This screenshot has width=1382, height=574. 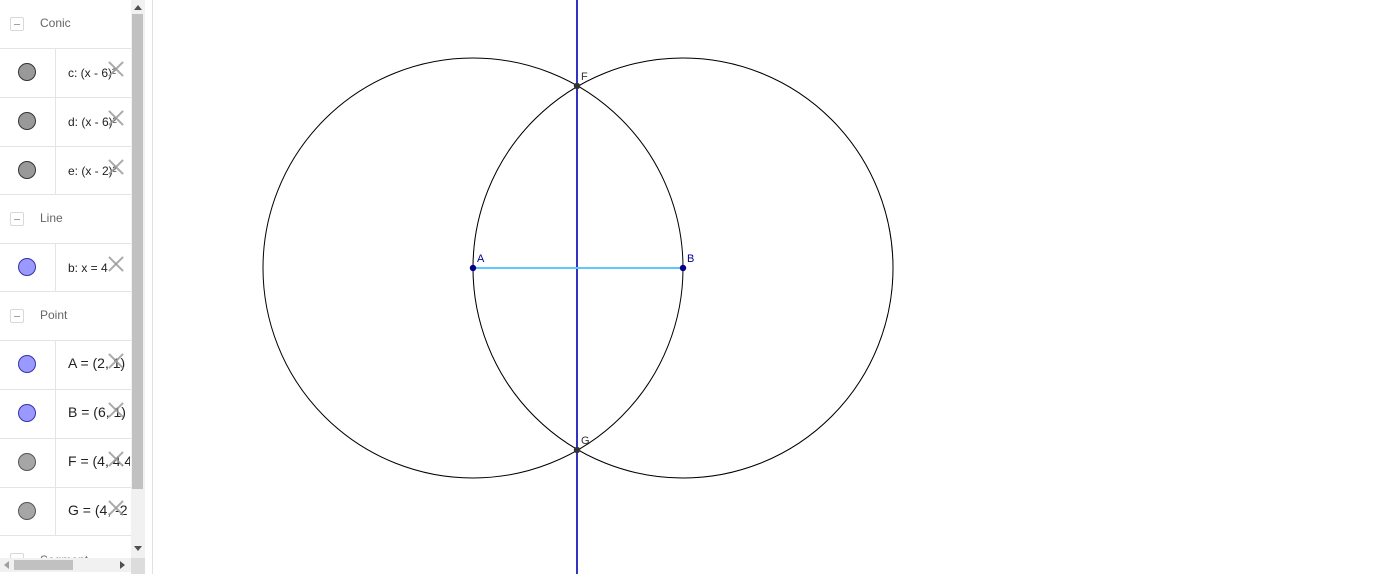 I want to click on algebra-item-B: B = (6, 1), so click(x=65, y=413).